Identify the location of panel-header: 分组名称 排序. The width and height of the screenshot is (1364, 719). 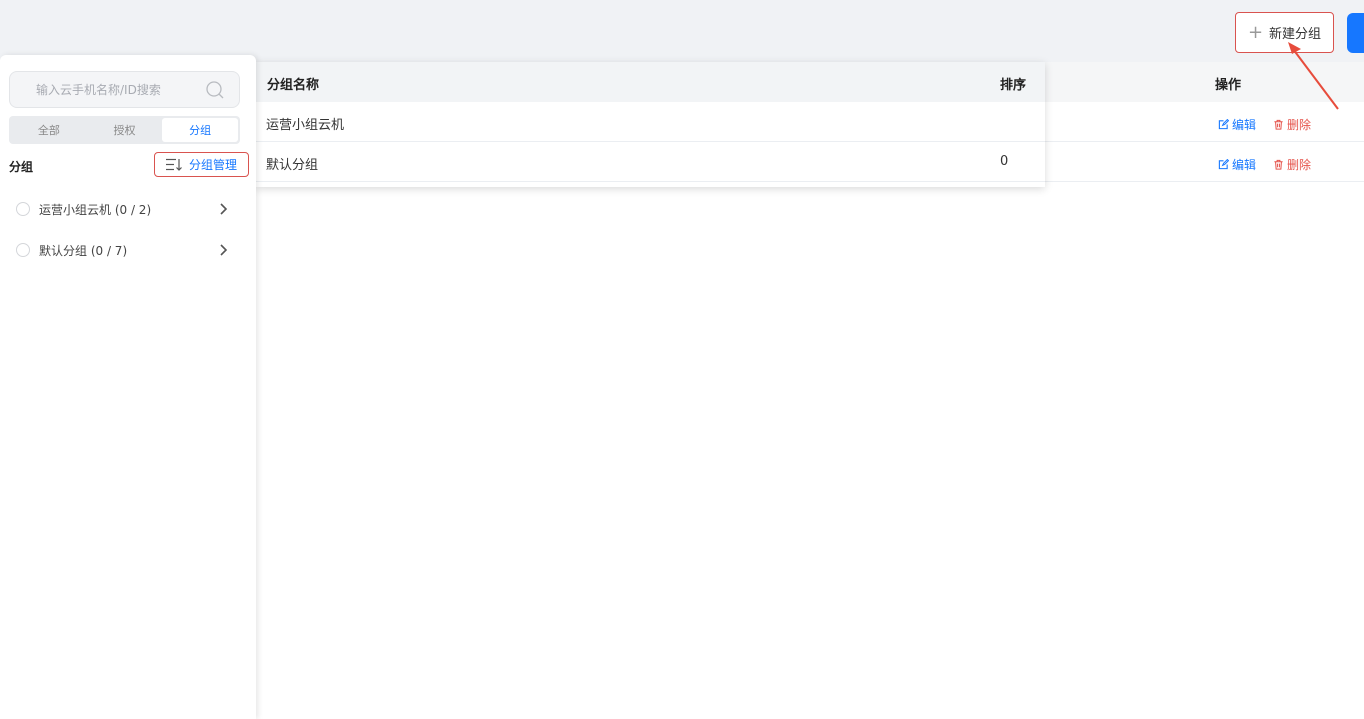
(650, 82).